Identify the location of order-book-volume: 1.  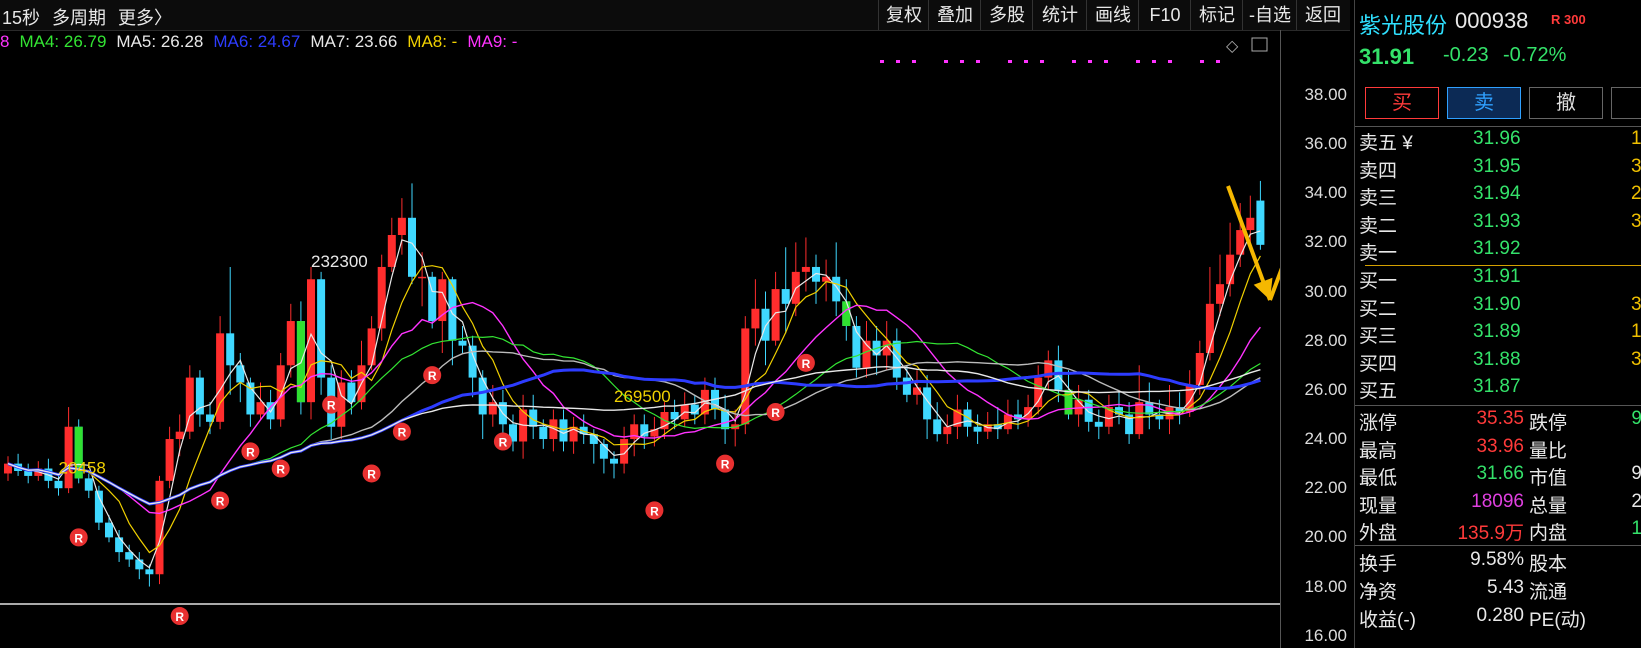
(1636, 332).